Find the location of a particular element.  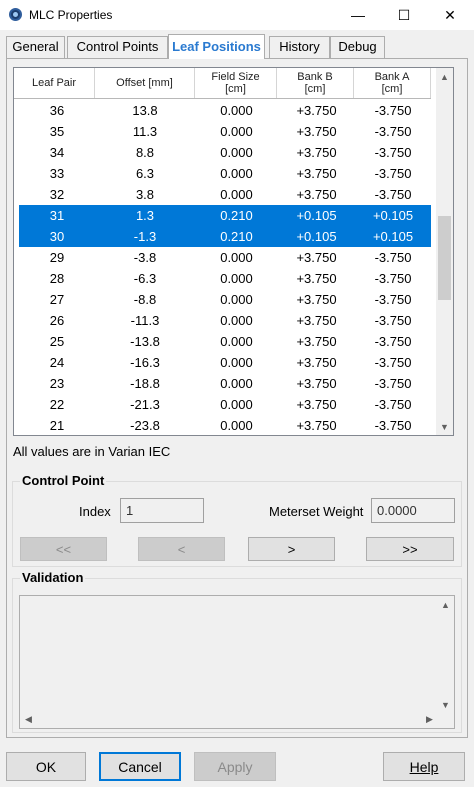

meterset-weight-field: 0.0000 is located at coordinates (413, 510).